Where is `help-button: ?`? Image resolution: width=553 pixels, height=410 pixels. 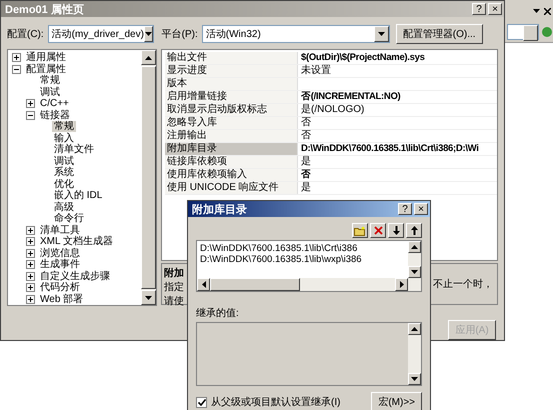
help-button: ? is located at coordinates (405, 209).